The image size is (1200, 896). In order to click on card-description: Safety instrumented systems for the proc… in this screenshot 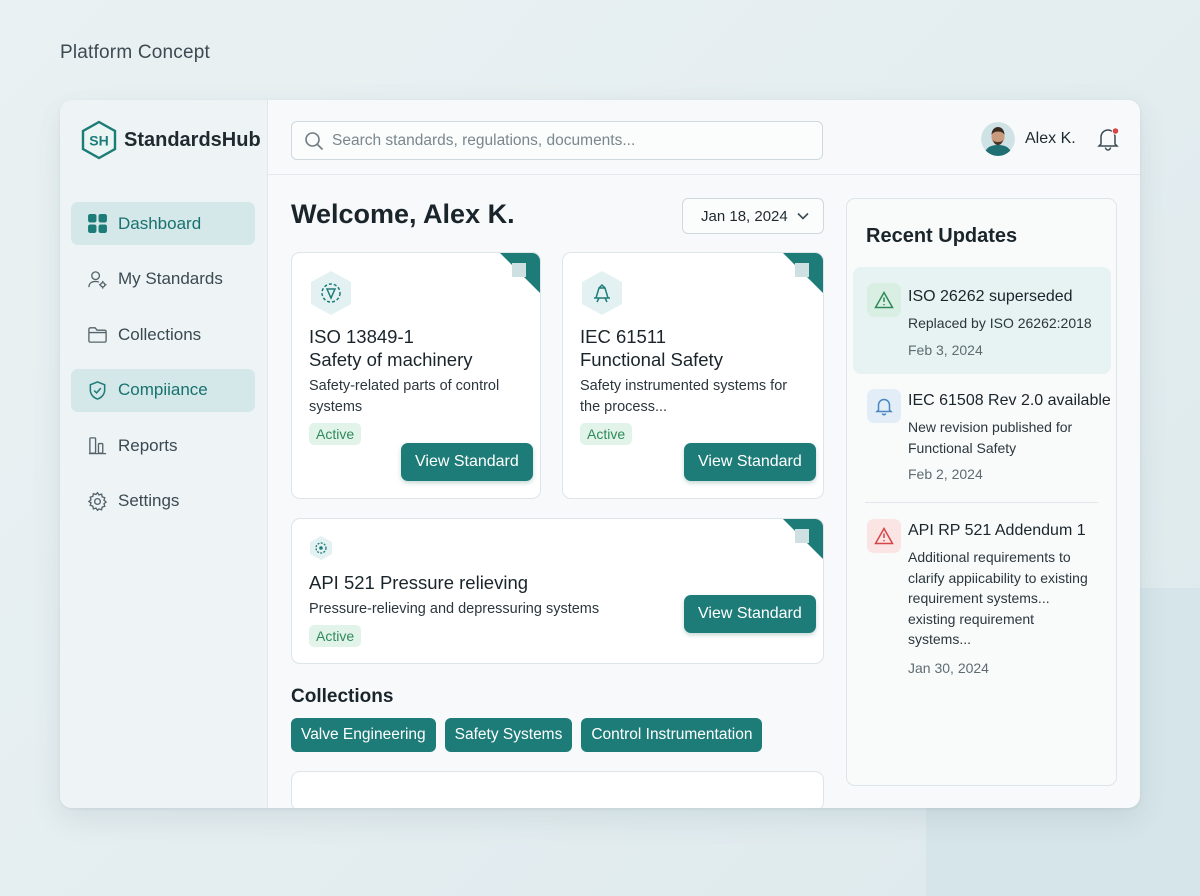, I will do `click(684, 396)`.